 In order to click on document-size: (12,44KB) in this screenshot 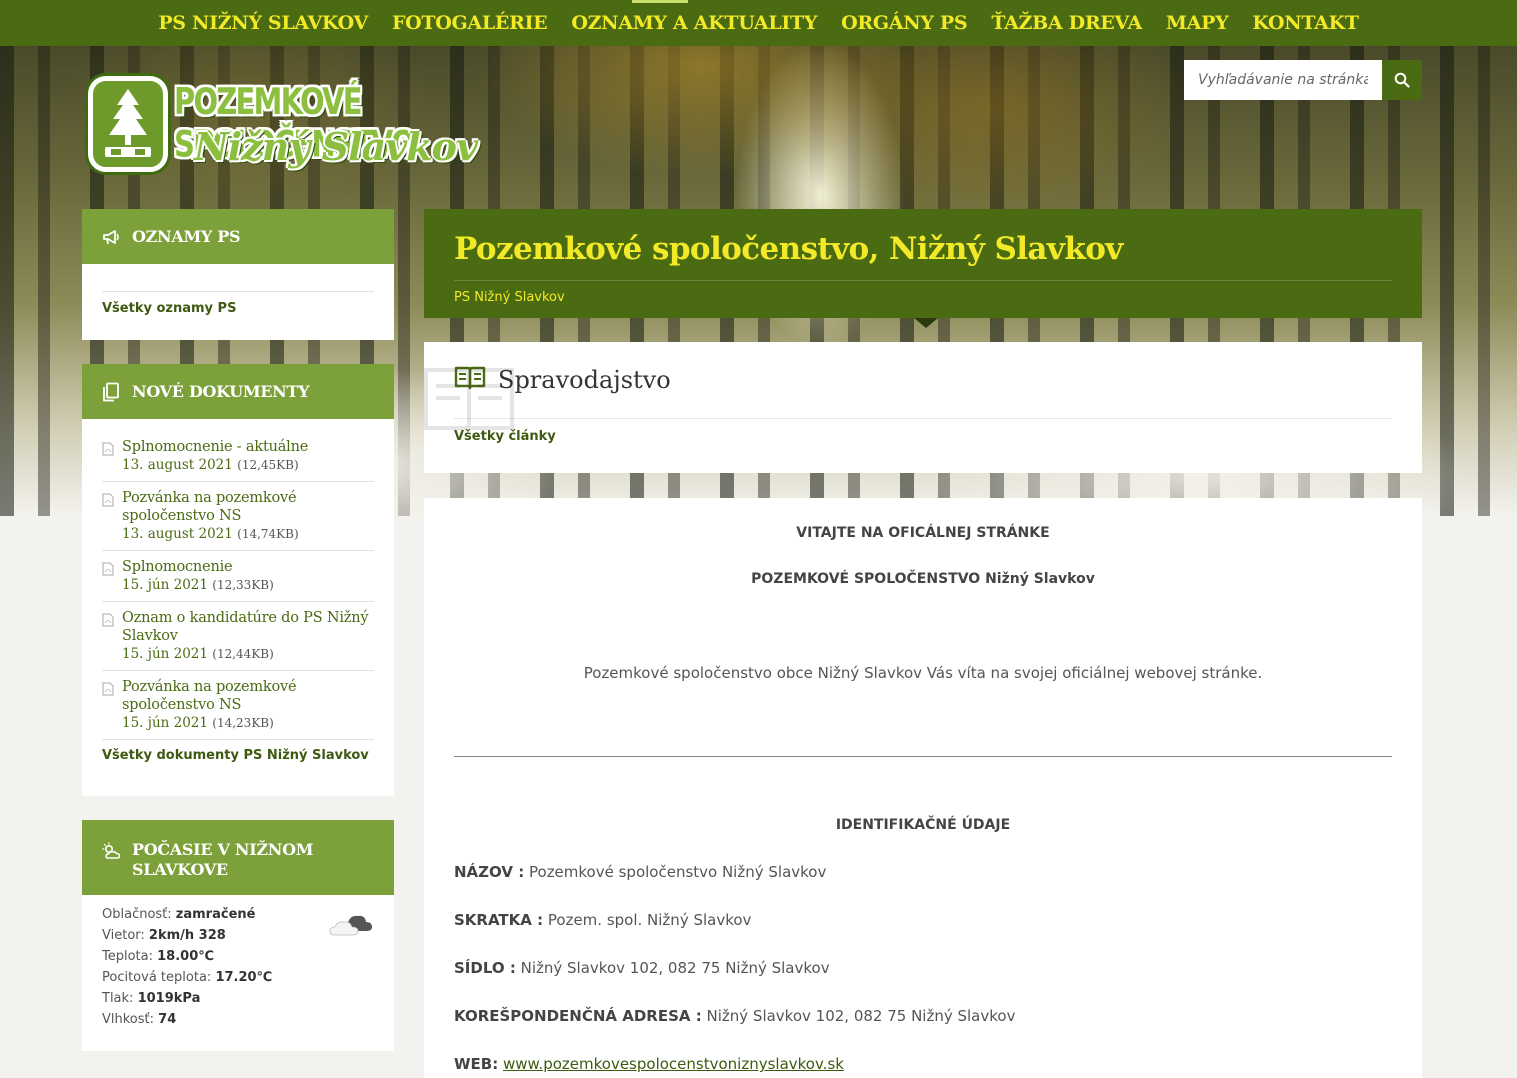, I will do `click(243, 654)`.